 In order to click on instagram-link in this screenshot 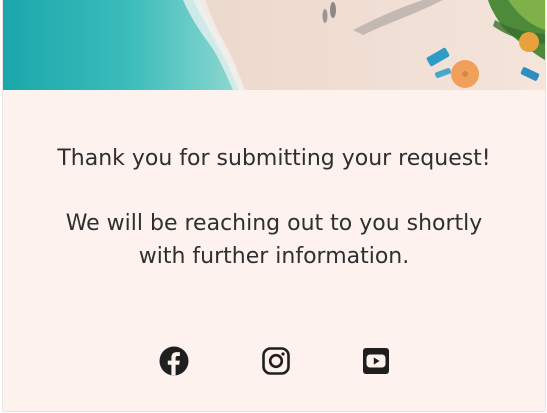, I will do `click(276, 361)`.